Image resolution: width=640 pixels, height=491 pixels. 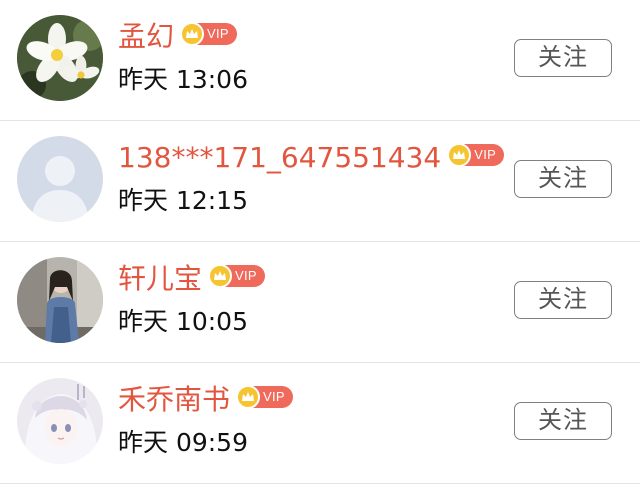 I want to click on anime-illustration-icon, so click(x=60, y=421).